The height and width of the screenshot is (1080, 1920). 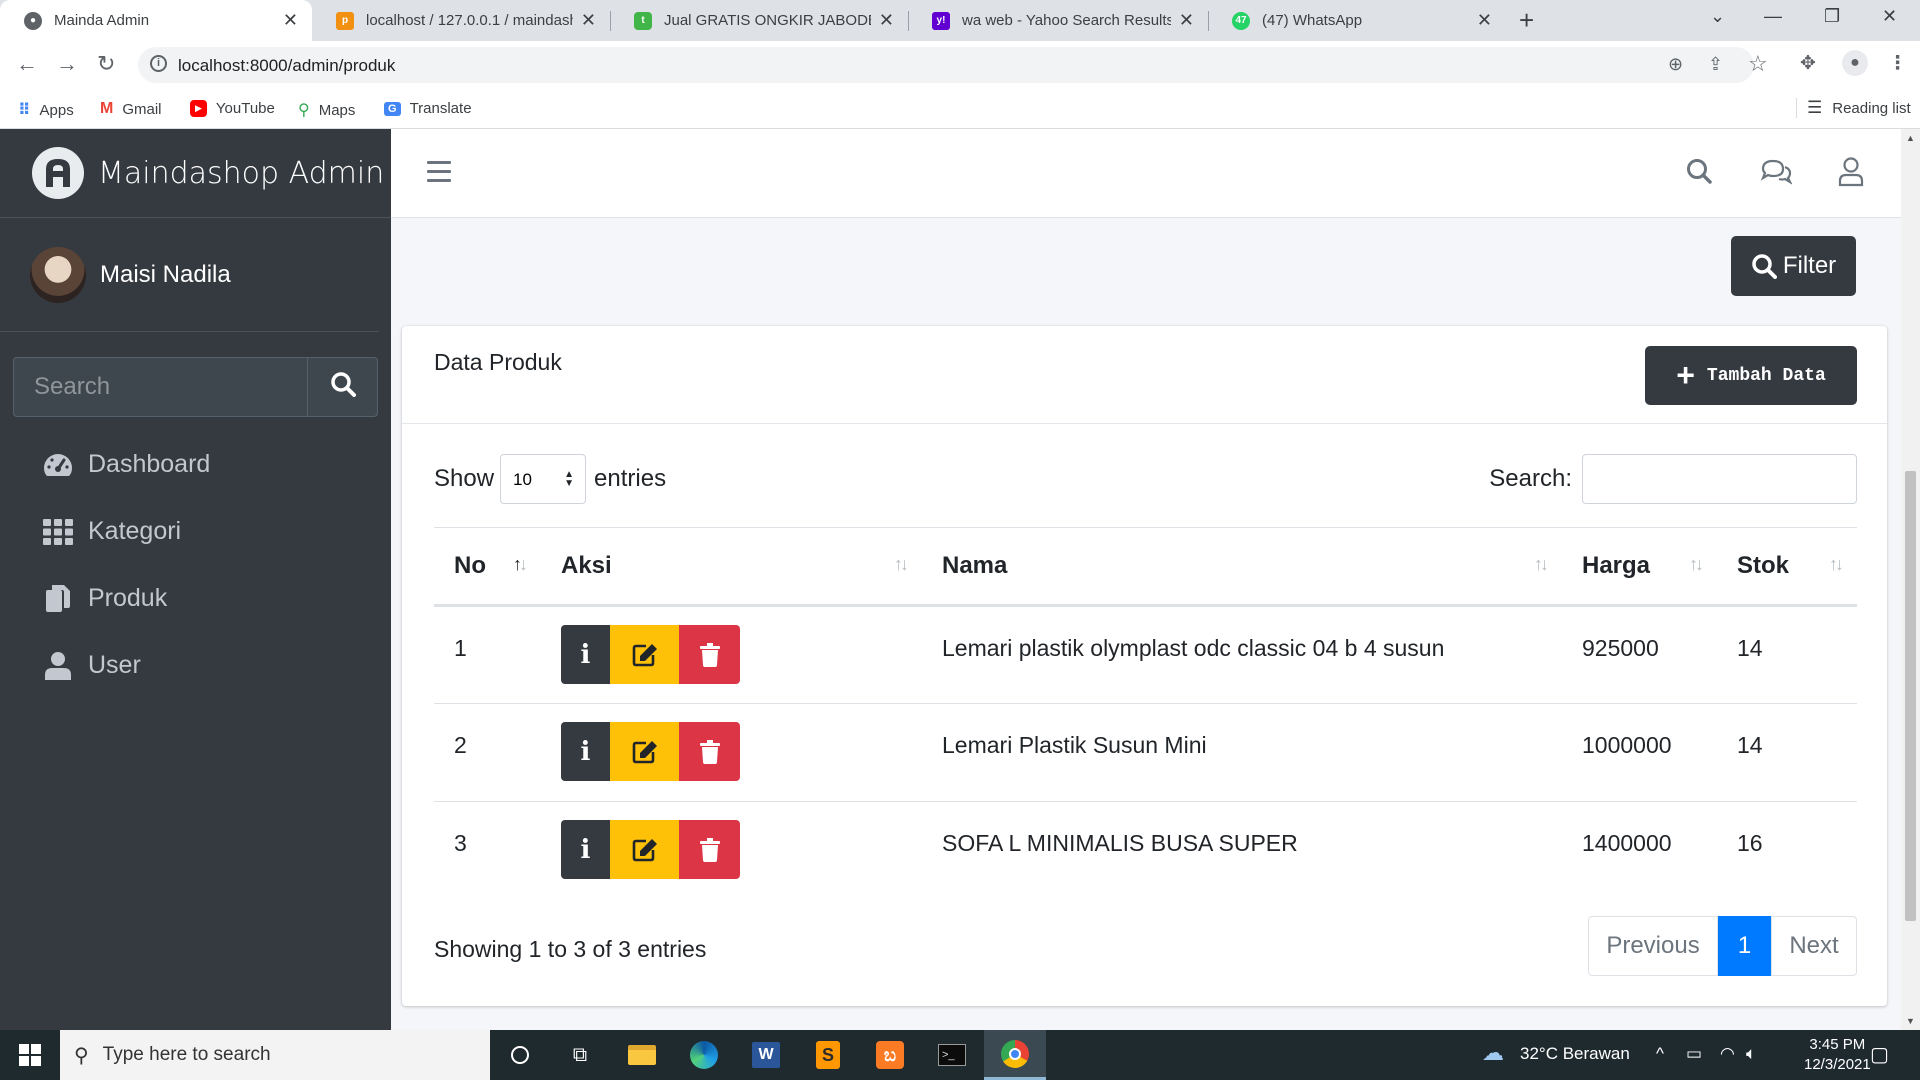 I want to click on extensions-icon: ✥, so click(x=1808, y=63).